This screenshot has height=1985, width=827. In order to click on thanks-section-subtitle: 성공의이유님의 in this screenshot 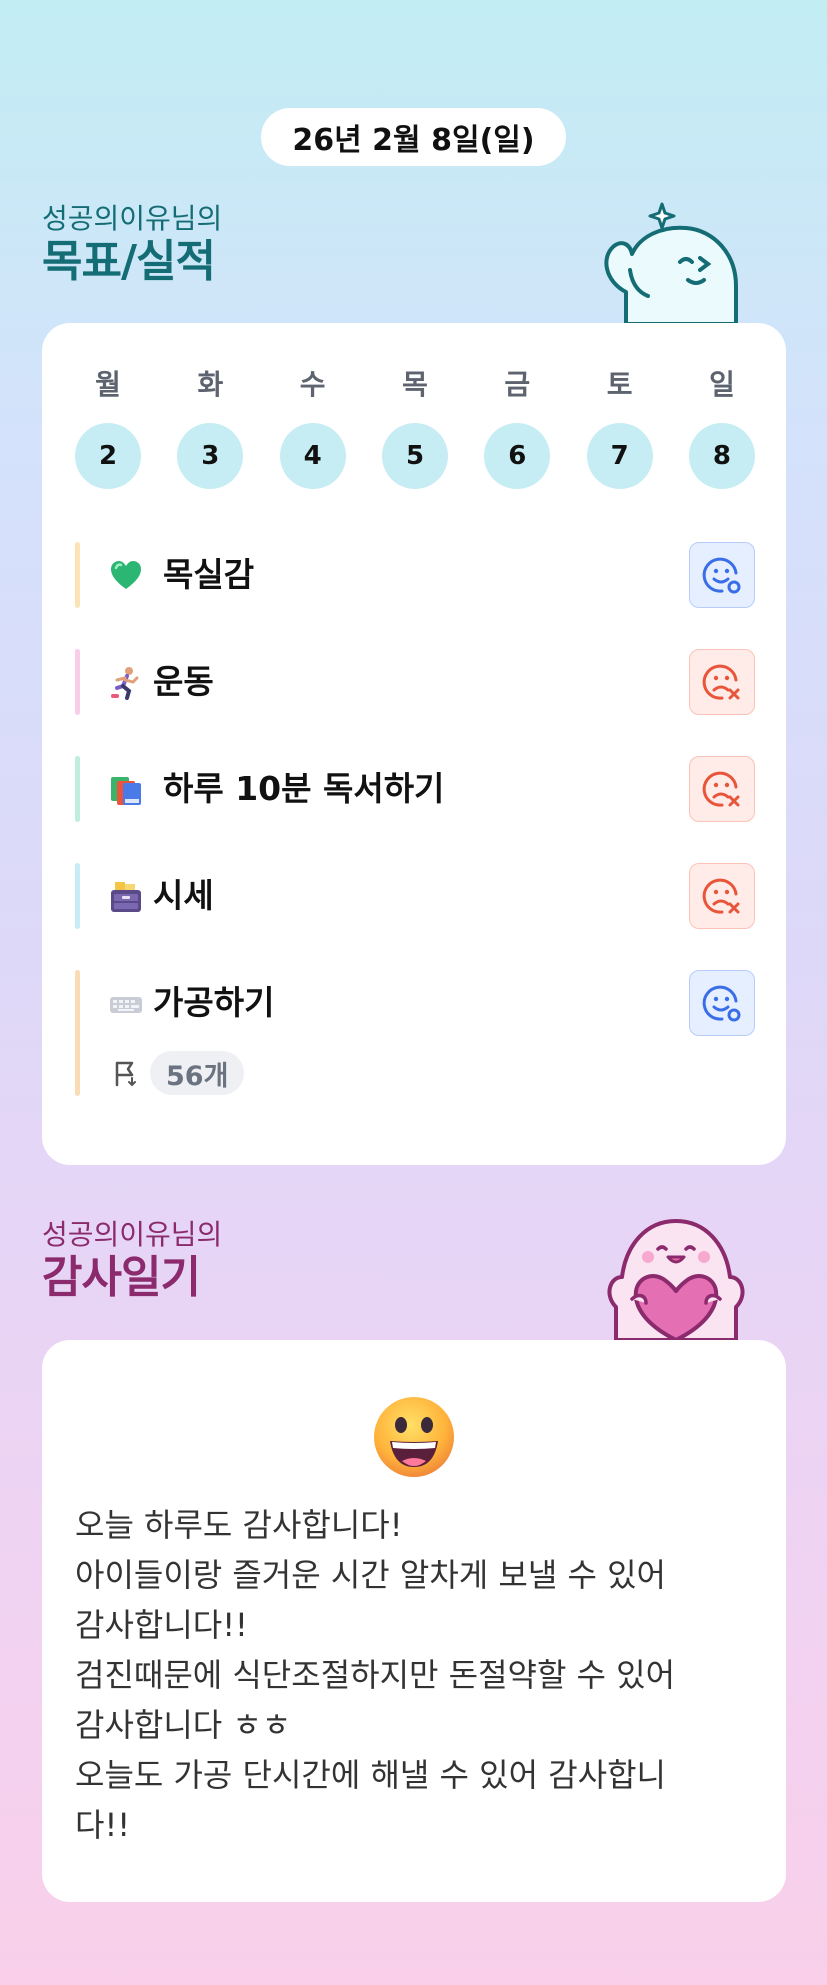, I will do `click(132, 1234)`.